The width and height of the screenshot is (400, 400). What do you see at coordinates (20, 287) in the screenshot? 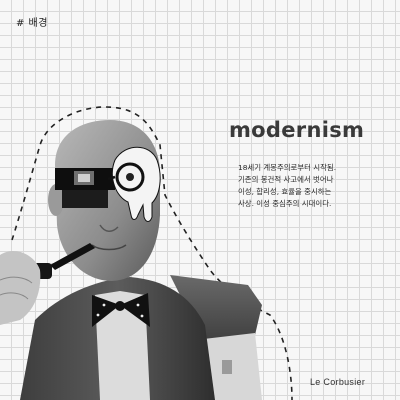
I see `hand` at bounding box center [20, 287].